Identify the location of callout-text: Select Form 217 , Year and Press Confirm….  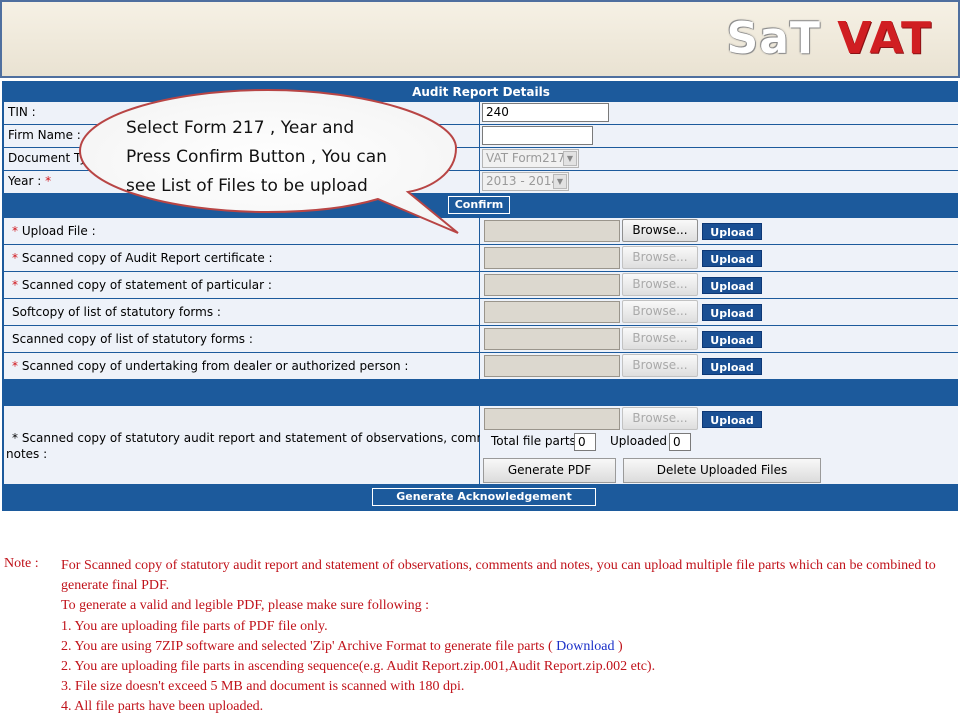
(256, 157).